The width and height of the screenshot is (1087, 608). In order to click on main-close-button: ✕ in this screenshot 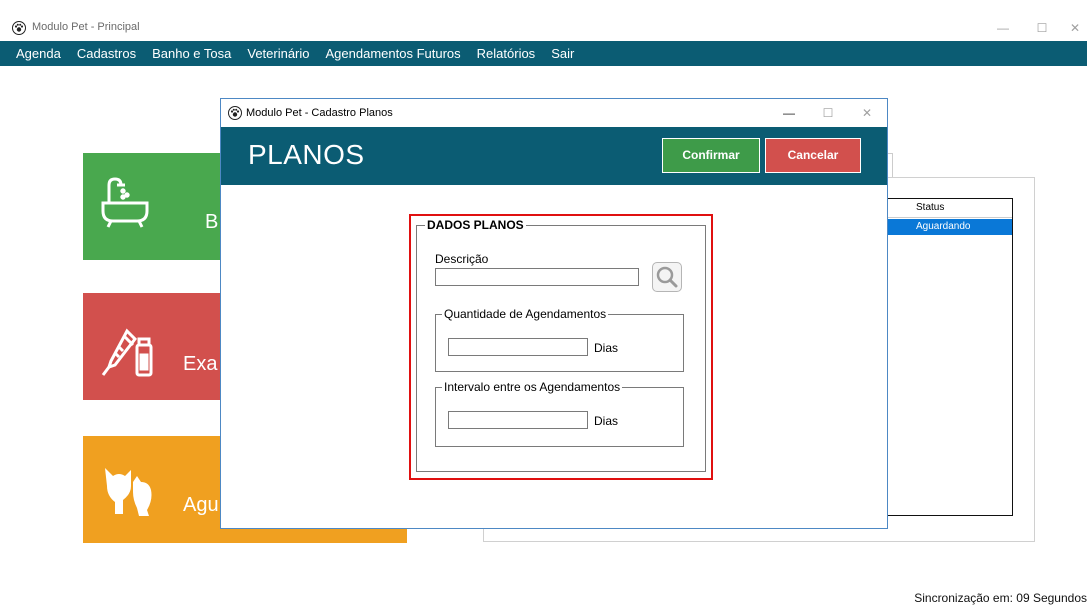, I will do `click(1073, 28)`.